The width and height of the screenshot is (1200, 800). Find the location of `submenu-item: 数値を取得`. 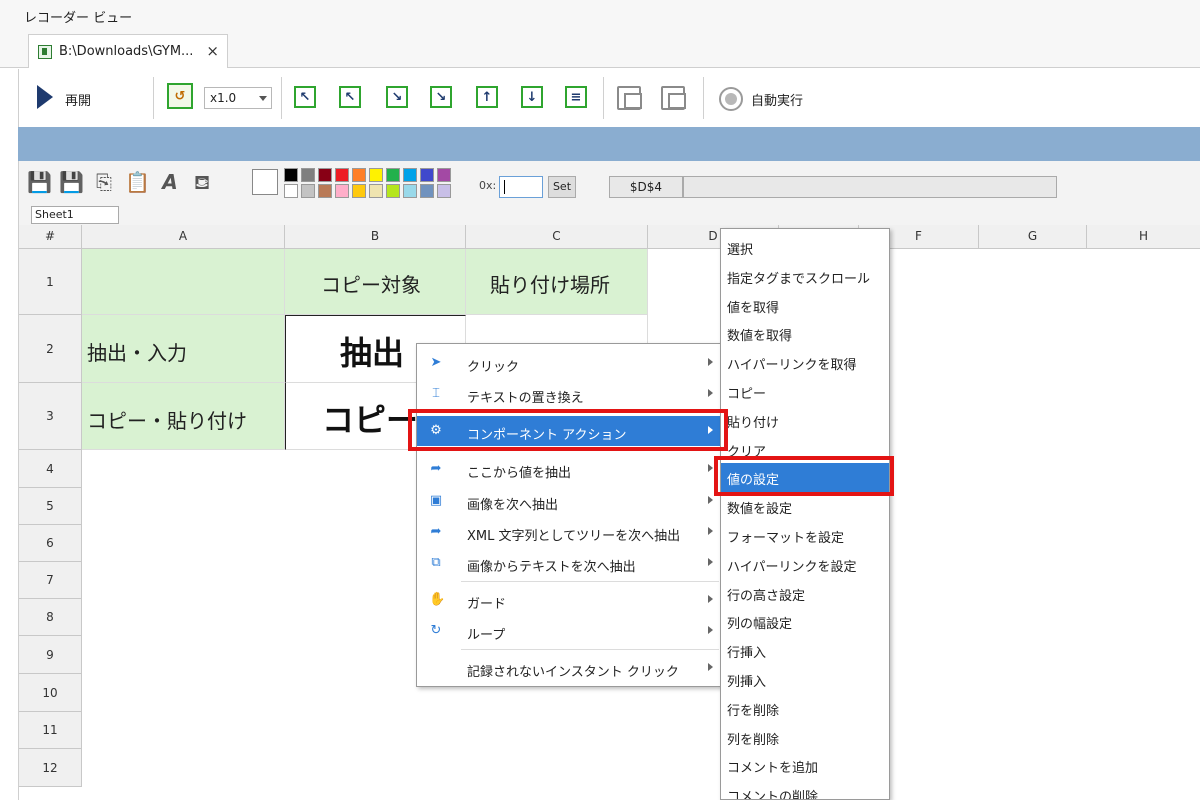

submenu-item: 数値を取得 is located at coordinates (805, 333).